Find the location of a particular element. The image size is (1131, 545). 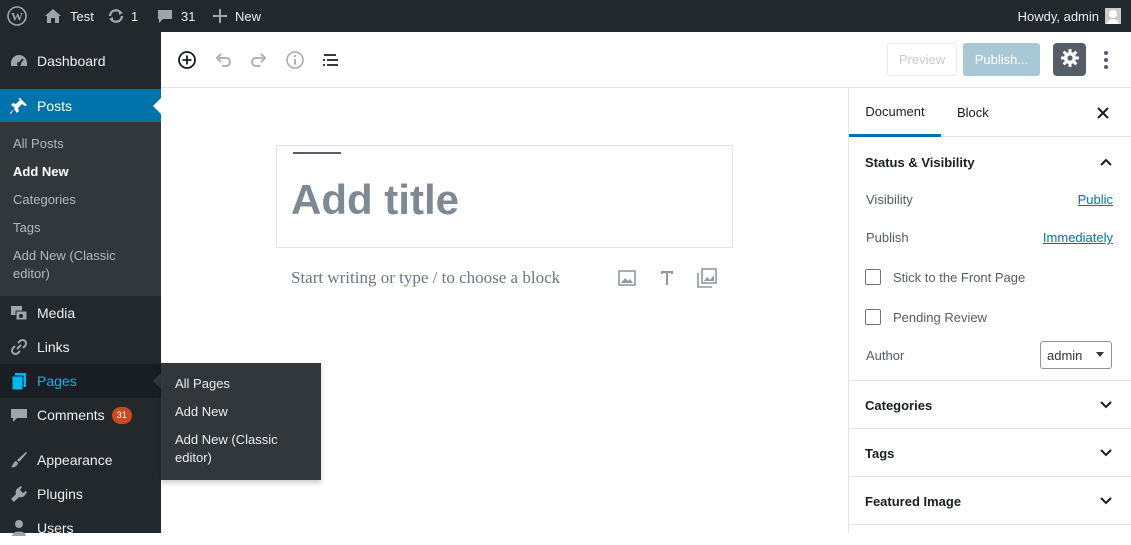

chevron-up-icon is located at coordinates (1106, 162).